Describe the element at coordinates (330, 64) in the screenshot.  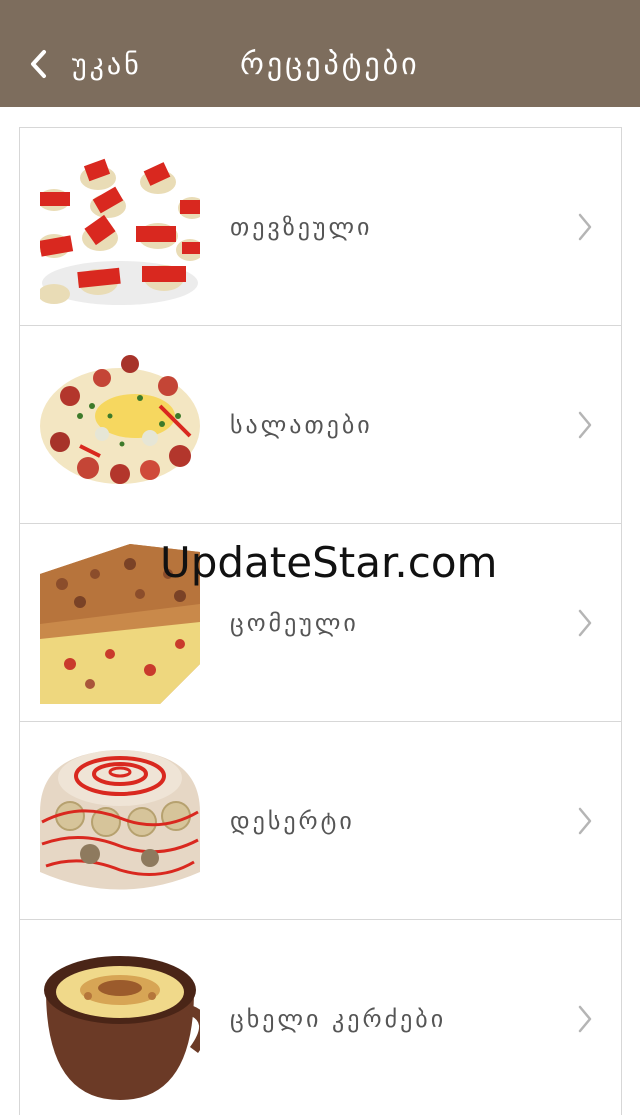
I see `page-title: რეცეპტები` at that location.